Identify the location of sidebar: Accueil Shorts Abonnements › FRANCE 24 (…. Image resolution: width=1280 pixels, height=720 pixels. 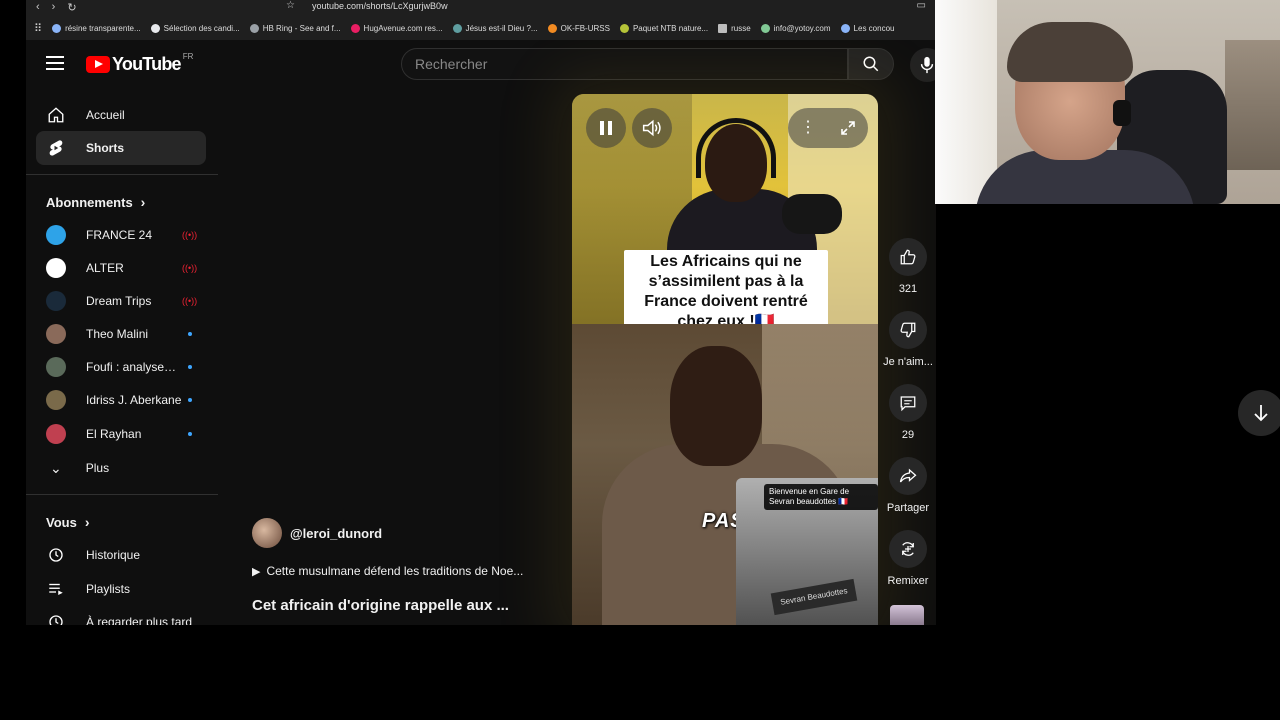
(122, 360).